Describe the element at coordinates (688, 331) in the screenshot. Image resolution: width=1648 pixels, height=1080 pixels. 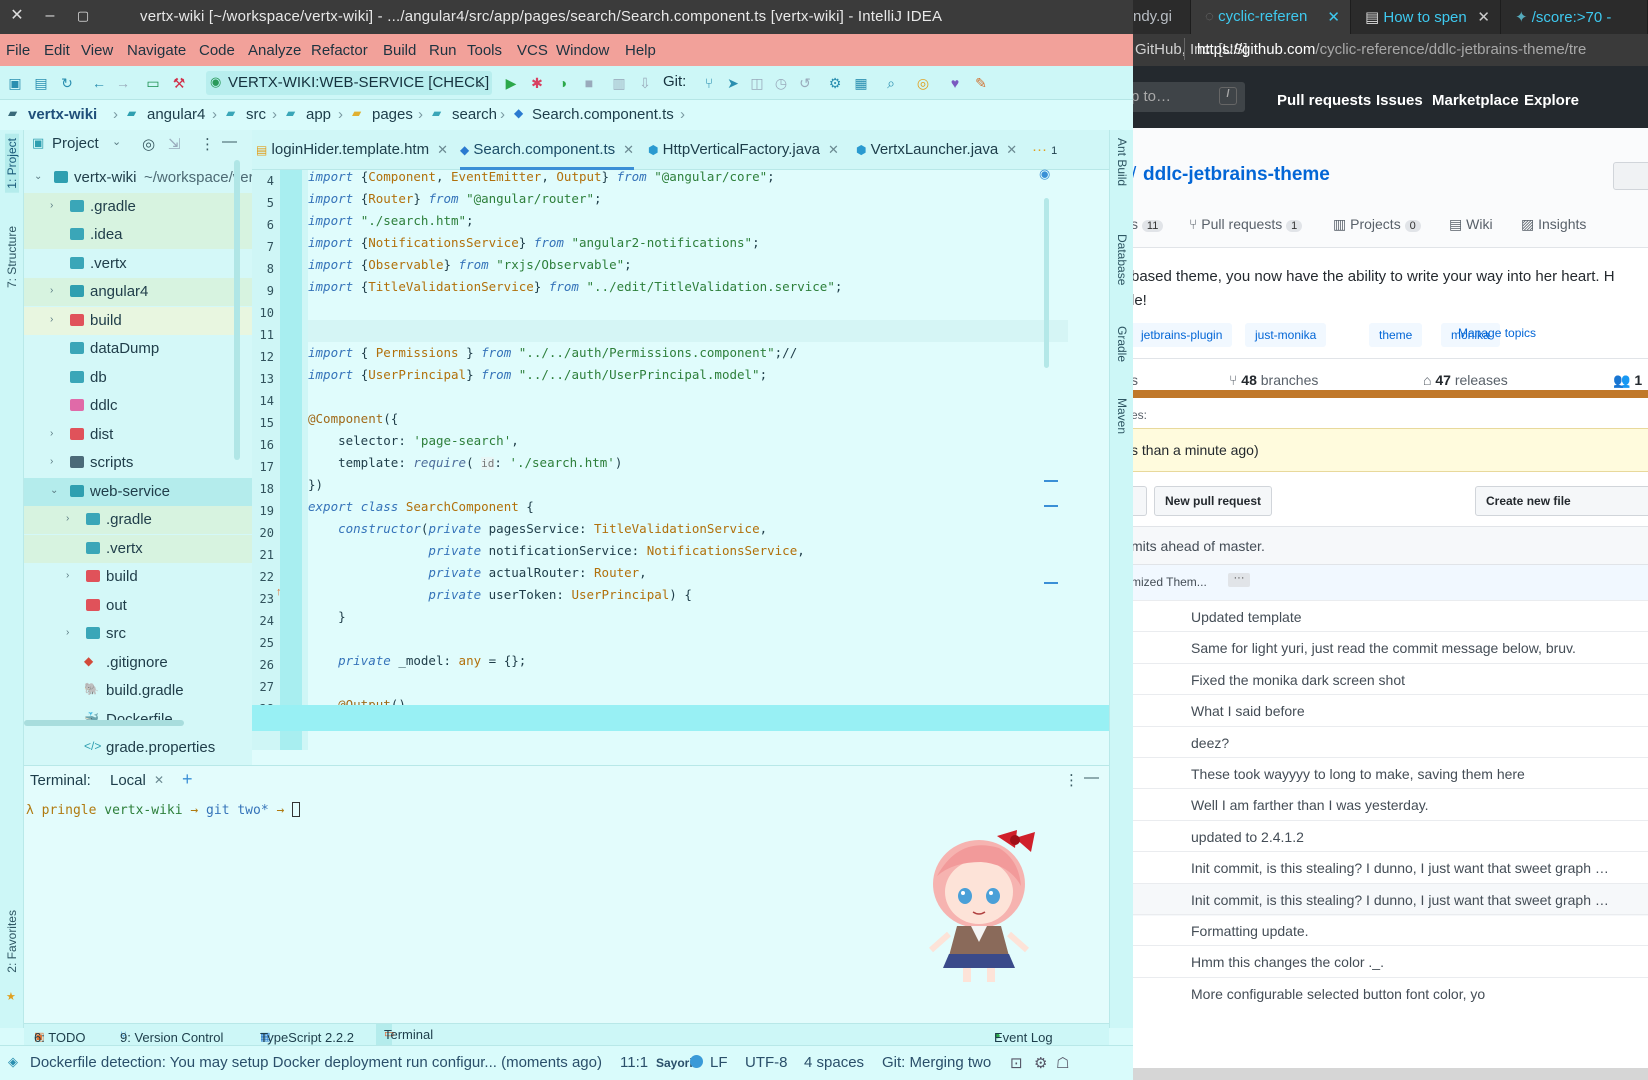
I see `code-line` at that location.